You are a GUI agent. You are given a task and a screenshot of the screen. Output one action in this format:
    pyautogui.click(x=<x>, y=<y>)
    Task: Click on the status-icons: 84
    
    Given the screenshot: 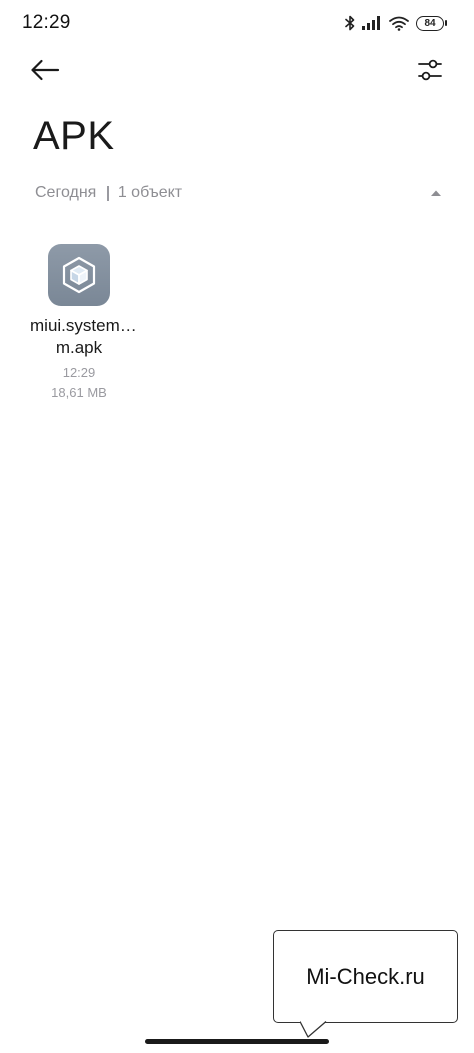 What is the action you would take?
    pyautogui.click(x=396, y=23)
    